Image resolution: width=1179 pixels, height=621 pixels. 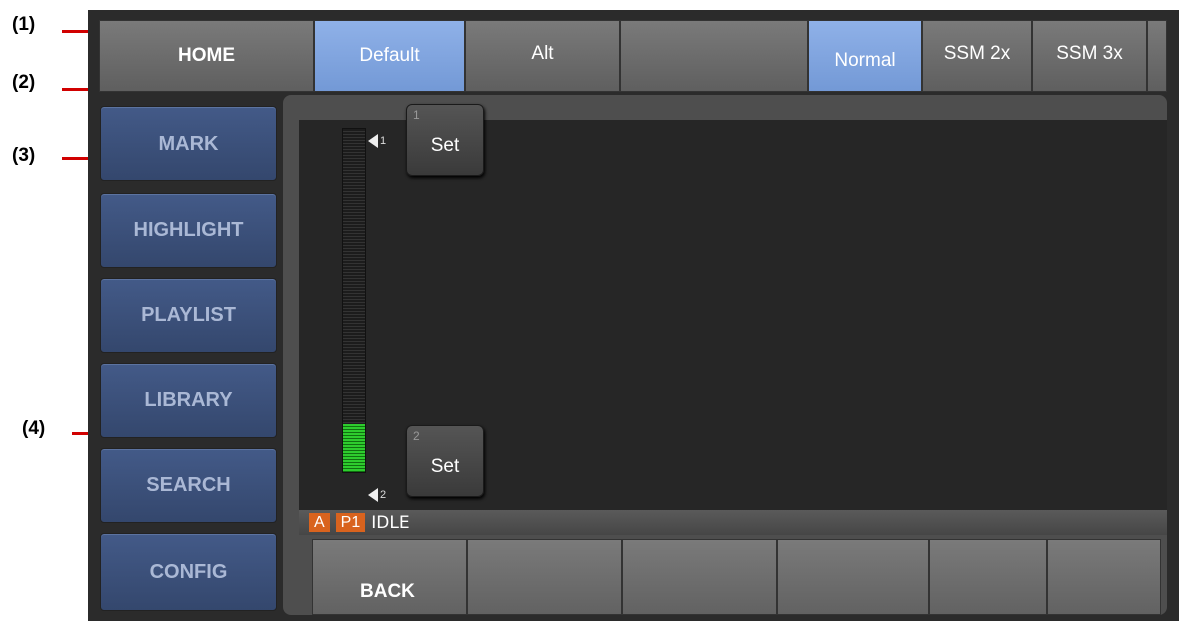 I want to click on position-meter, so click(x=354, y=300).